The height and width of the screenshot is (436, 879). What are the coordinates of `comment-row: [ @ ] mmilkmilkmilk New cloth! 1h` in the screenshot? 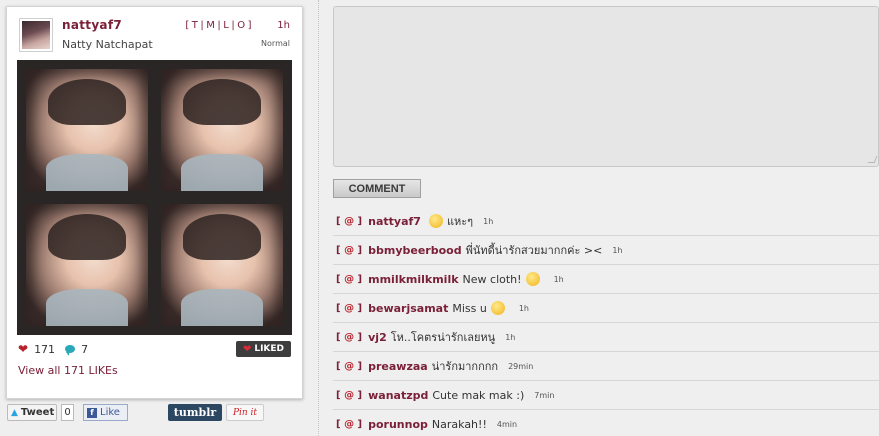 It's located at (606, 279).